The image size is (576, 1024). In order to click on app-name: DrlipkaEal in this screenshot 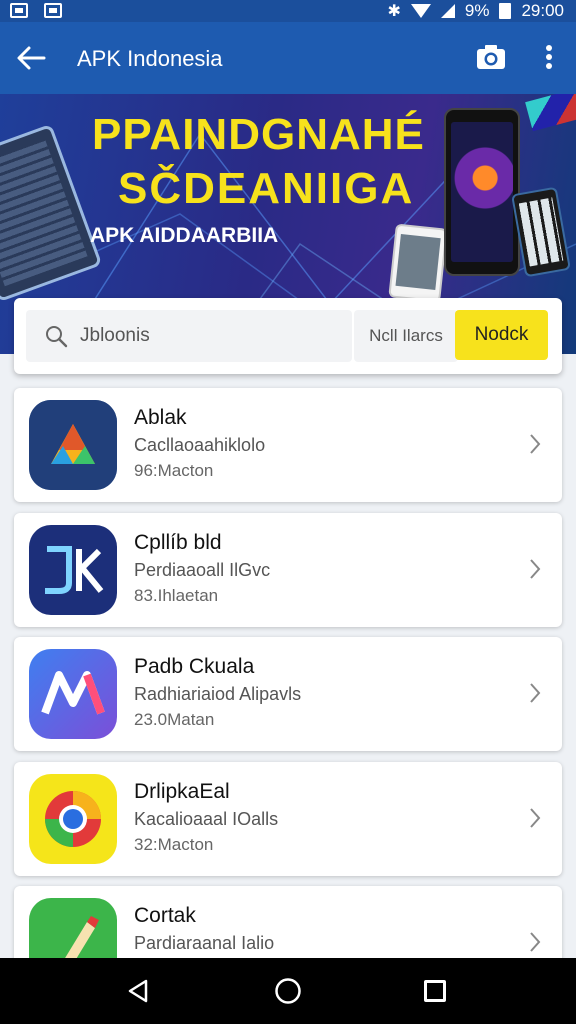, I will do `click(182, 791)`.